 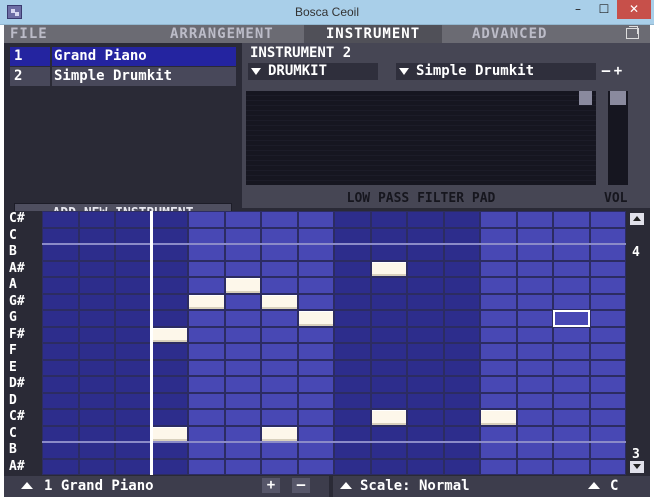 I want to click on instrument-item-2: 2 Simple Drumkit, so click(x=123, y=76).